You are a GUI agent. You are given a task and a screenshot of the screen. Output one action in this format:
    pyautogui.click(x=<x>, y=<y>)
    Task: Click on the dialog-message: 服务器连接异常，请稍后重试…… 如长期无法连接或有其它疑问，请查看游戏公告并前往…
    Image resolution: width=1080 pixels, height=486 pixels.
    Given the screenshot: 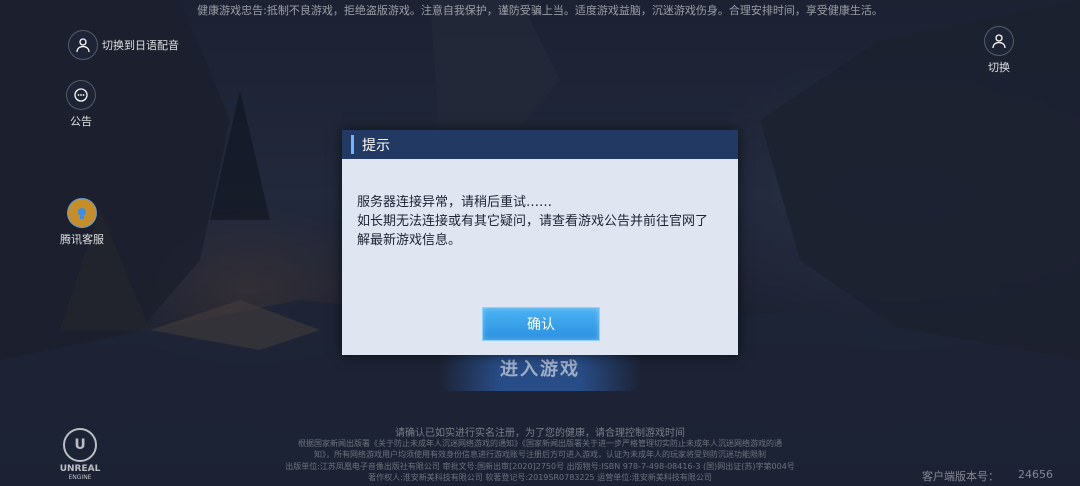 What is the action you would take?
    pyautogui.click(x=540, y=204)
    